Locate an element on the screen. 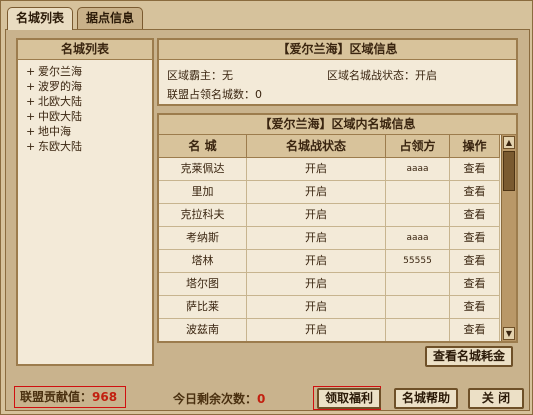 This screenshot has height=415, width=533. region-item-mediterranean: + 地中海 is located at coordinates (89, 131).